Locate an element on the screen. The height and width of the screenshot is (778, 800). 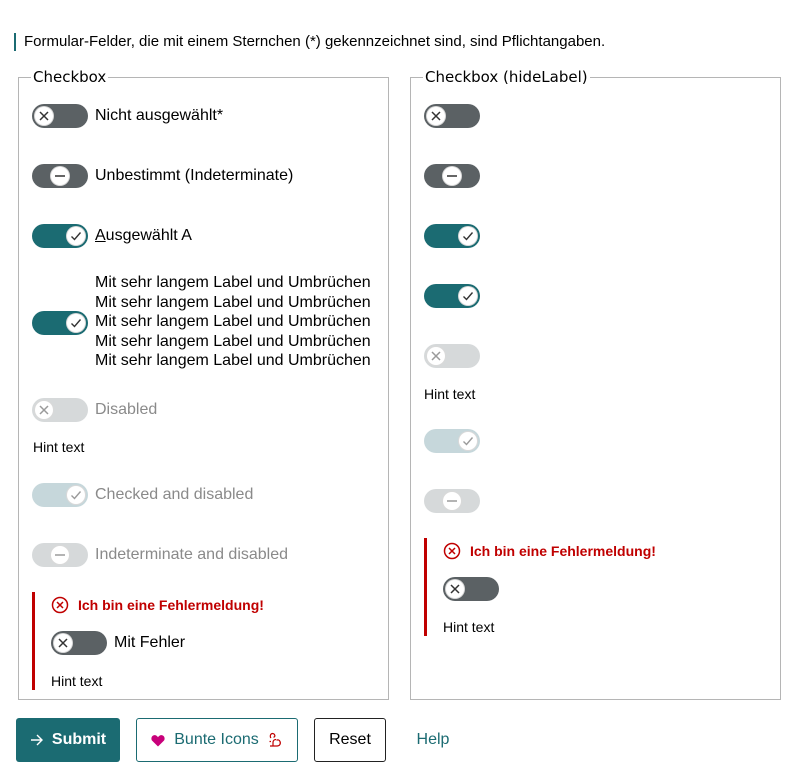
panel-legend: Checkbox is located at coordinates (70, 77).